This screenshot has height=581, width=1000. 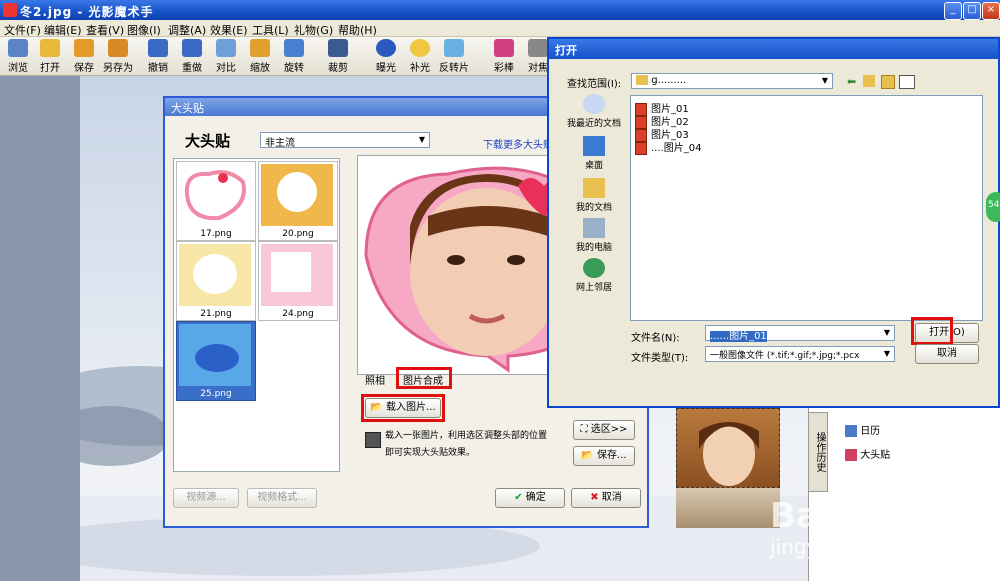 I want to click on cloud-frame-icon, so click(x=215, y=355).